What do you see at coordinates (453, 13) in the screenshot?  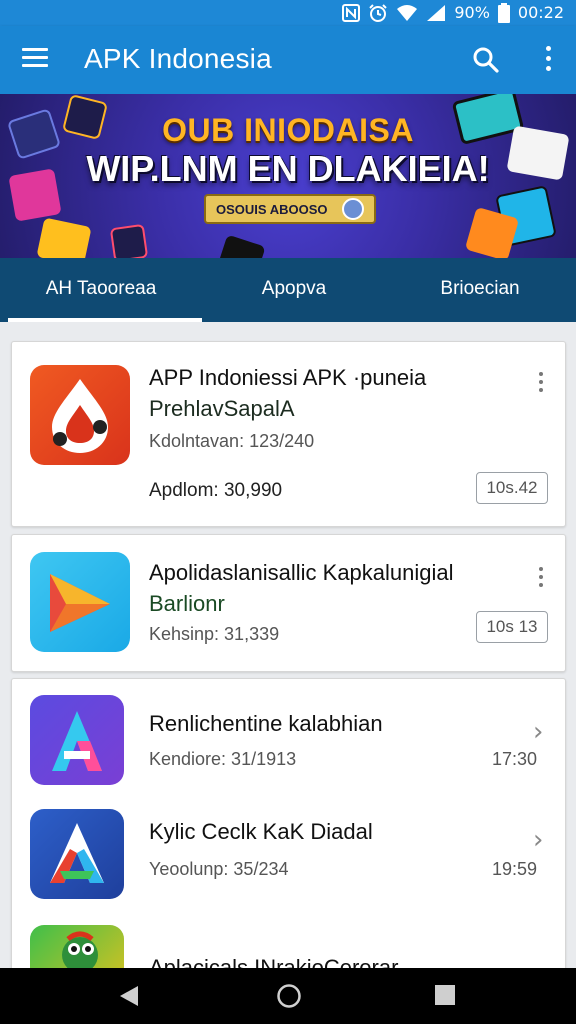 I see `status-icons: 90% 00:22` at bounding box center [453, 13].